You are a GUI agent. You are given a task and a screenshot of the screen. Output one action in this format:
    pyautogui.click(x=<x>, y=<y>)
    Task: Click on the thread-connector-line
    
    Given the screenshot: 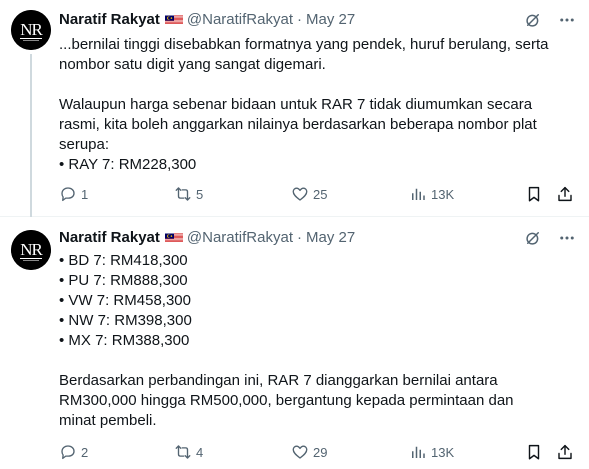 What is the action you would take?
    pyautogui.click(x=31, y=135)
    